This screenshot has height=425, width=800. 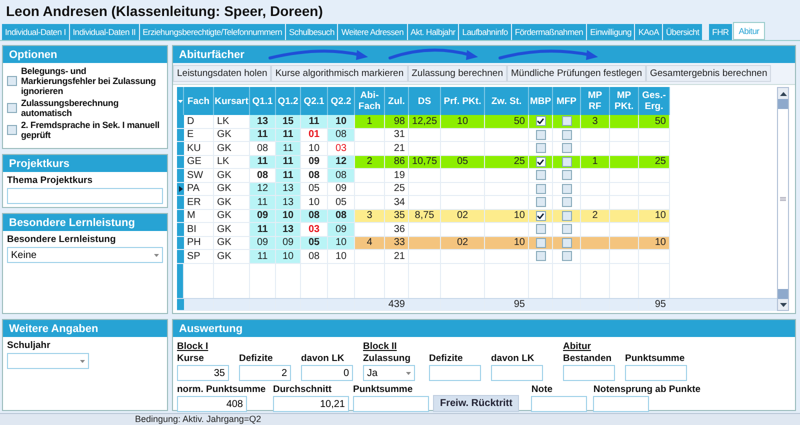 I want to click on column-header: Q2.2, so click(x=341, y=101).